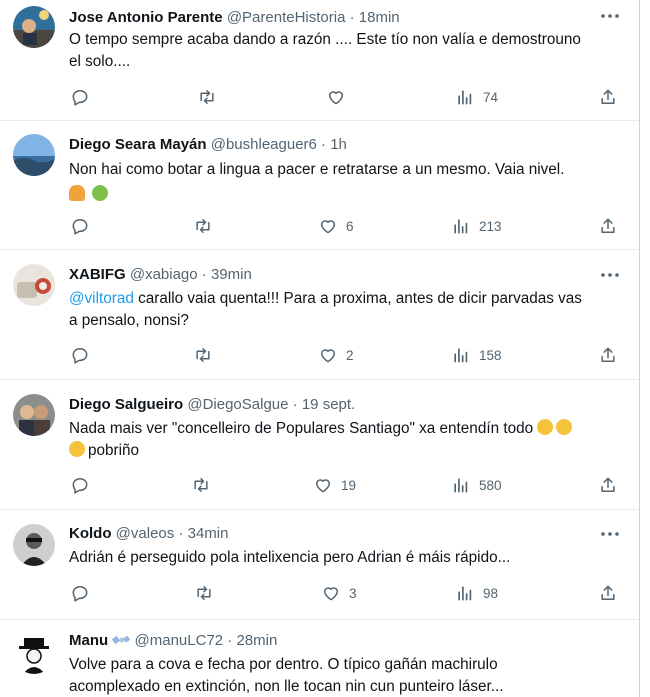 This screenshot has height=697, width=650. Describe the element at coordinates (88, 640) in the screenshot. I see `display-name: Manu` at that location.